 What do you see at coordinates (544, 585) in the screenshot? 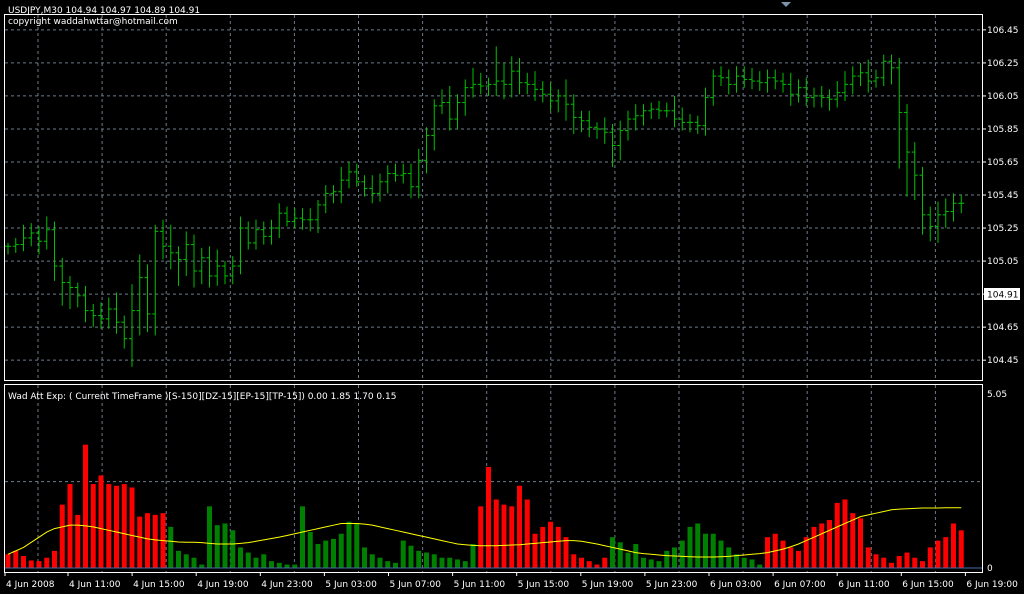
I see `time-tick-label: 5 Jun 15:00` at bounding box center [544, 585].